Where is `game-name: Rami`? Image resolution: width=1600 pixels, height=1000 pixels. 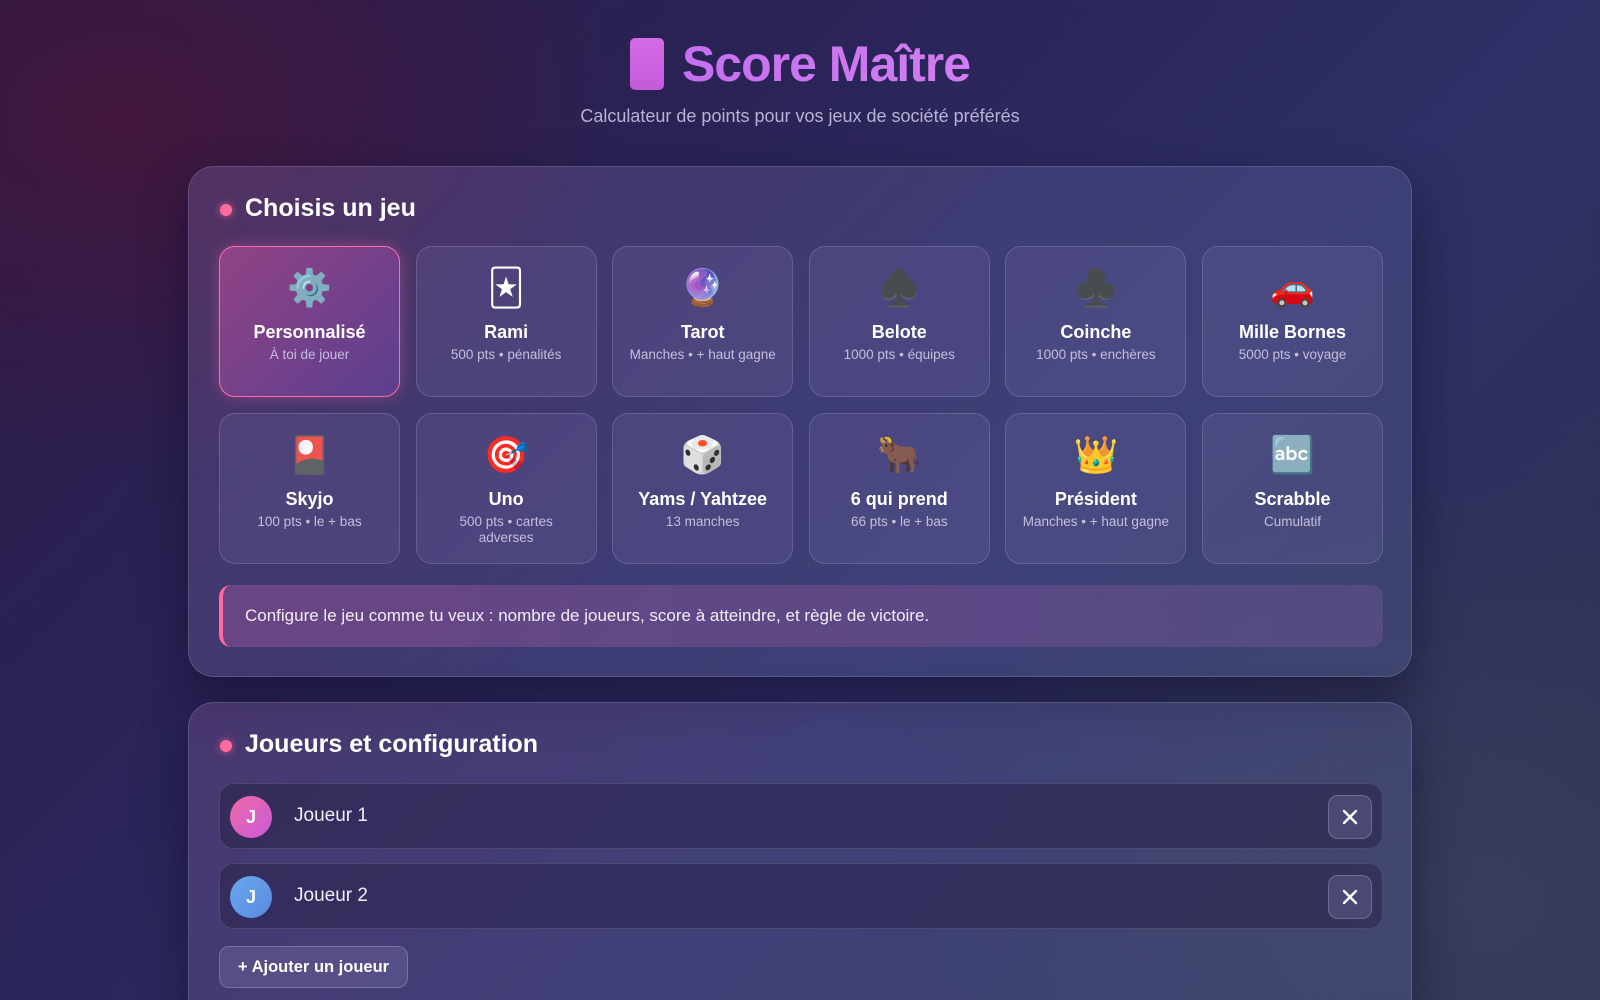 game-name: Rami is located at coordinates (506, 332).